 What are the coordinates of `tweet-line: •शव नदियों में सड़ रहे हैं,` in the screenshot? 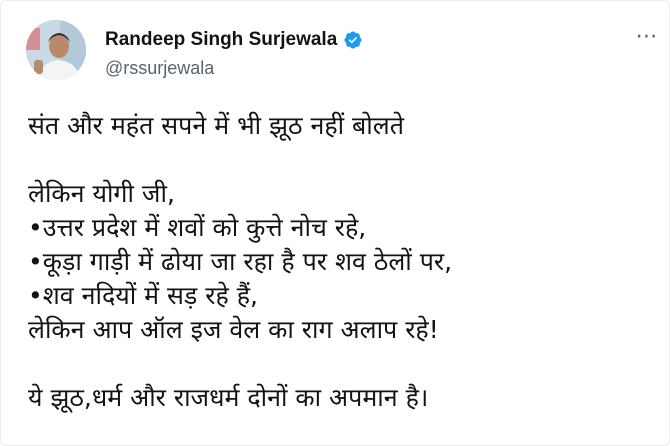 It's located at (143, 295).